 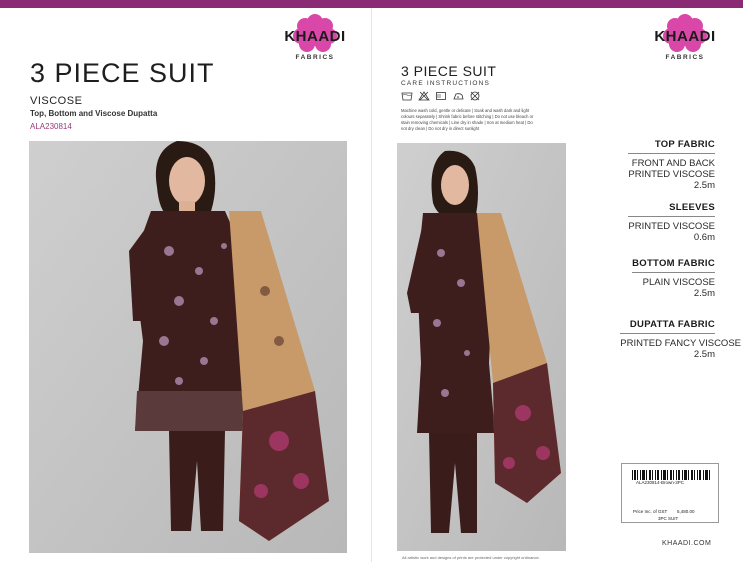 I want to click on iron-icon, so click(x=458, y=96).